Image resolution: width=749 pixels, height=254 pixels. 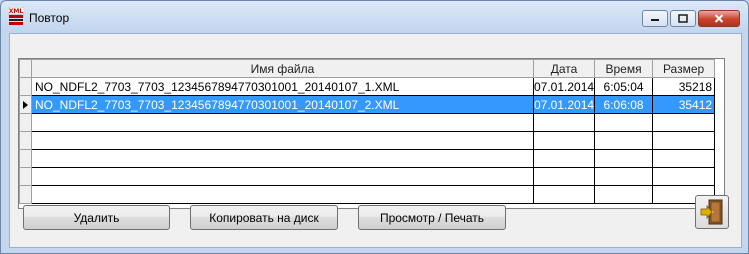 I want to click on delete-button: Удалить, so click(x=96, y=217).